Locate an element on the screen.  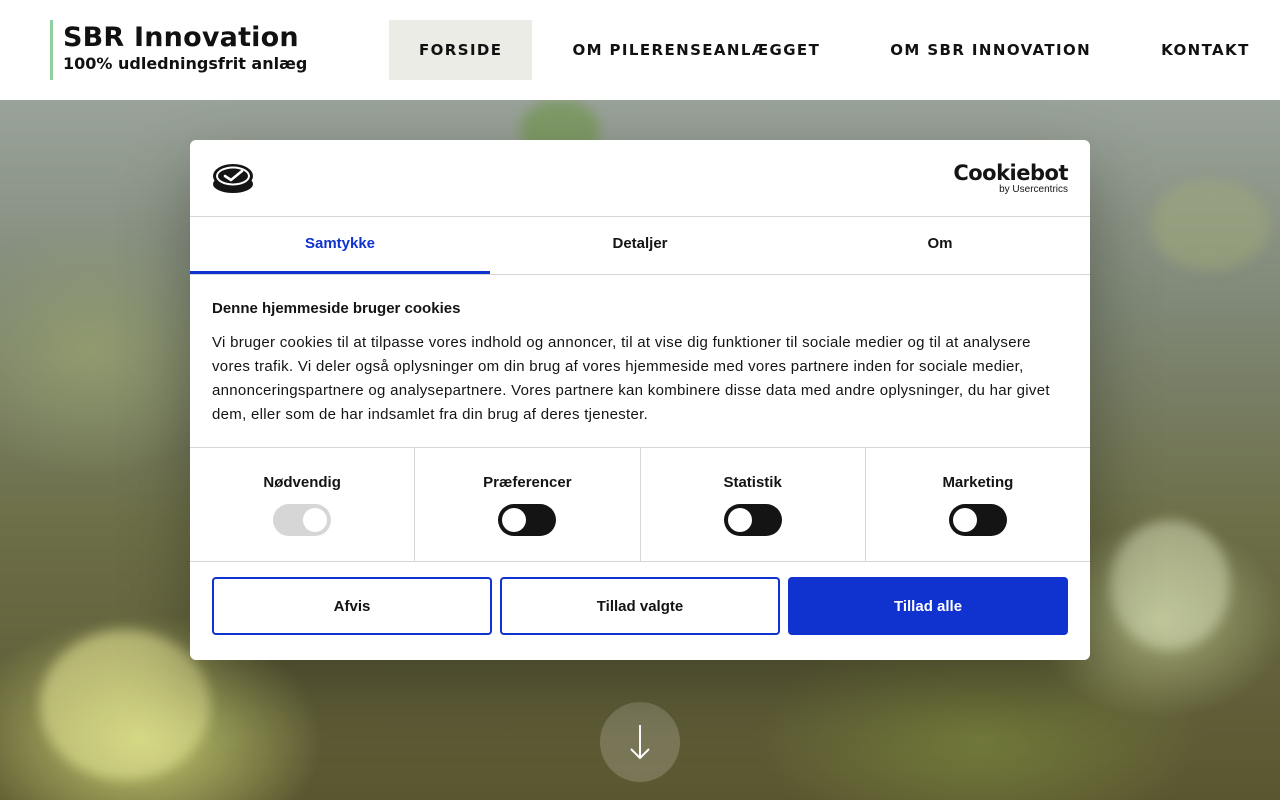
toggle-marketing is located at coordinates (977, 520).